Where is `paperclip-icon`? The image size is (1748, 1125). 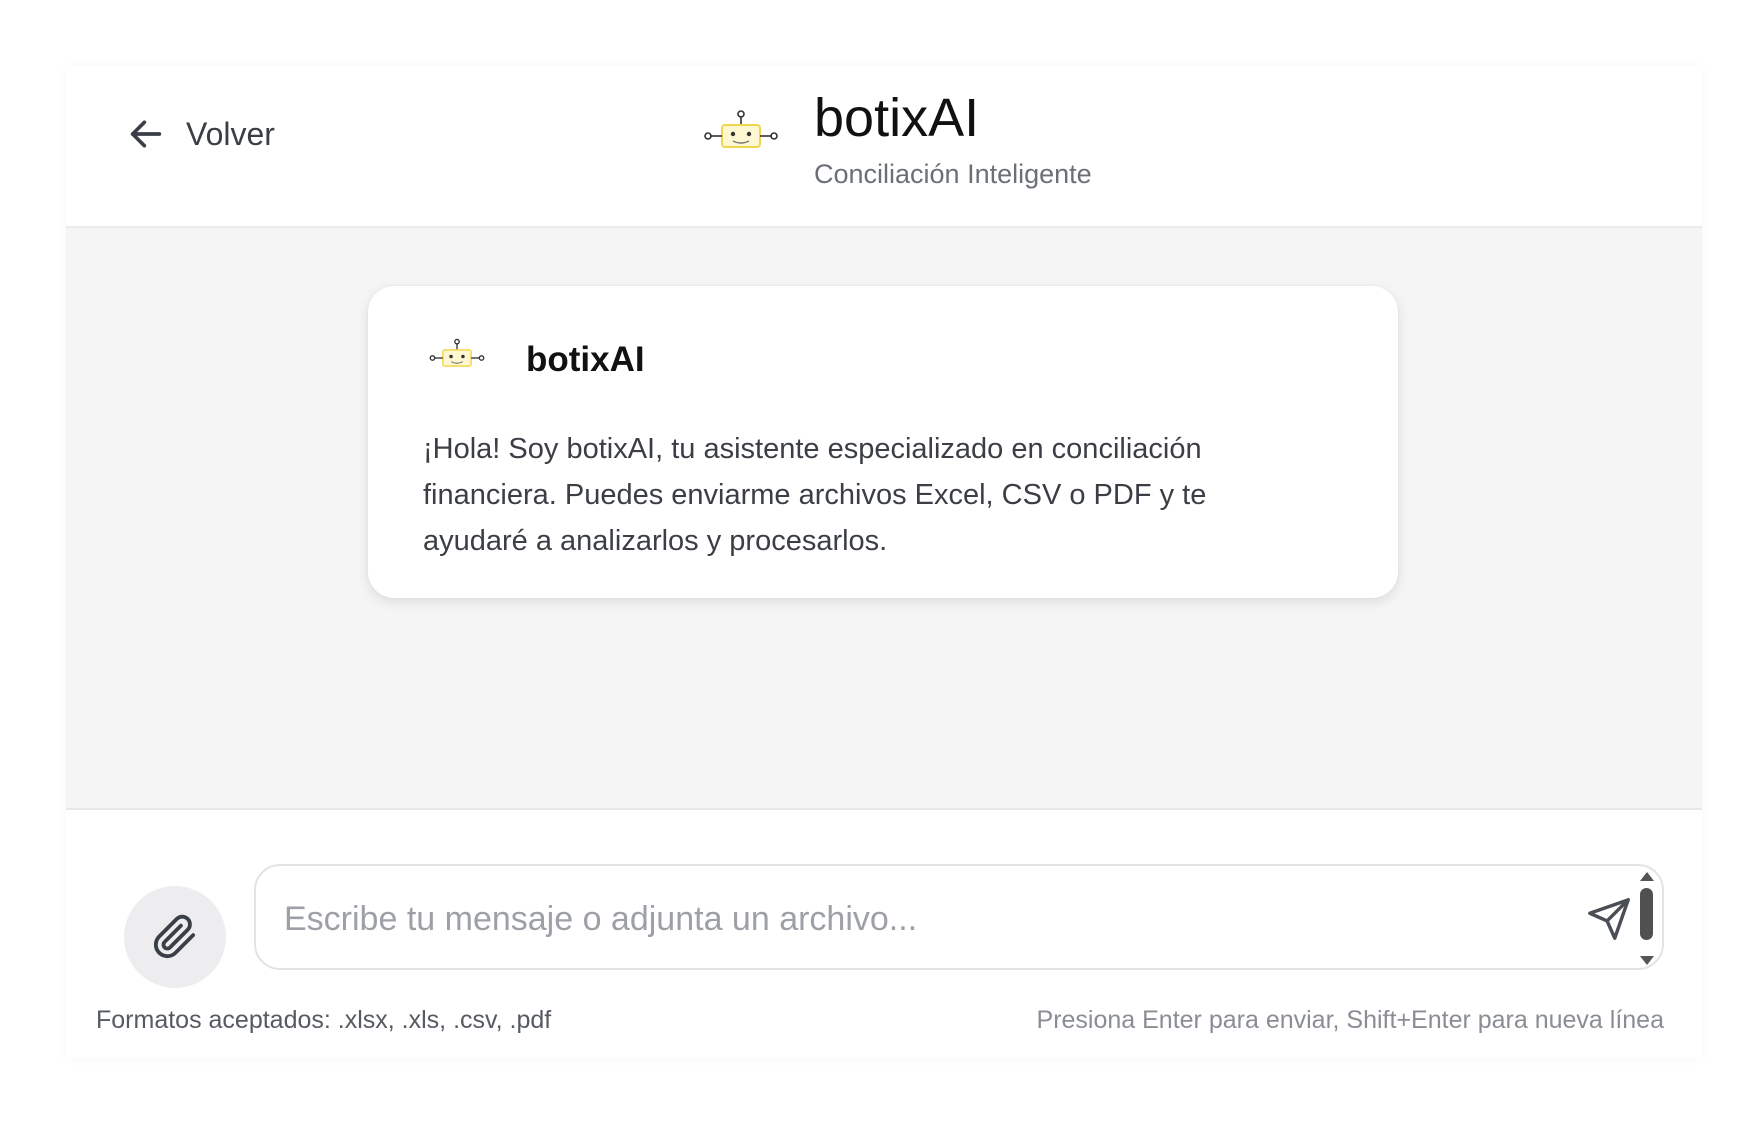
paperclip-icon is located at coordinates (174, 936).